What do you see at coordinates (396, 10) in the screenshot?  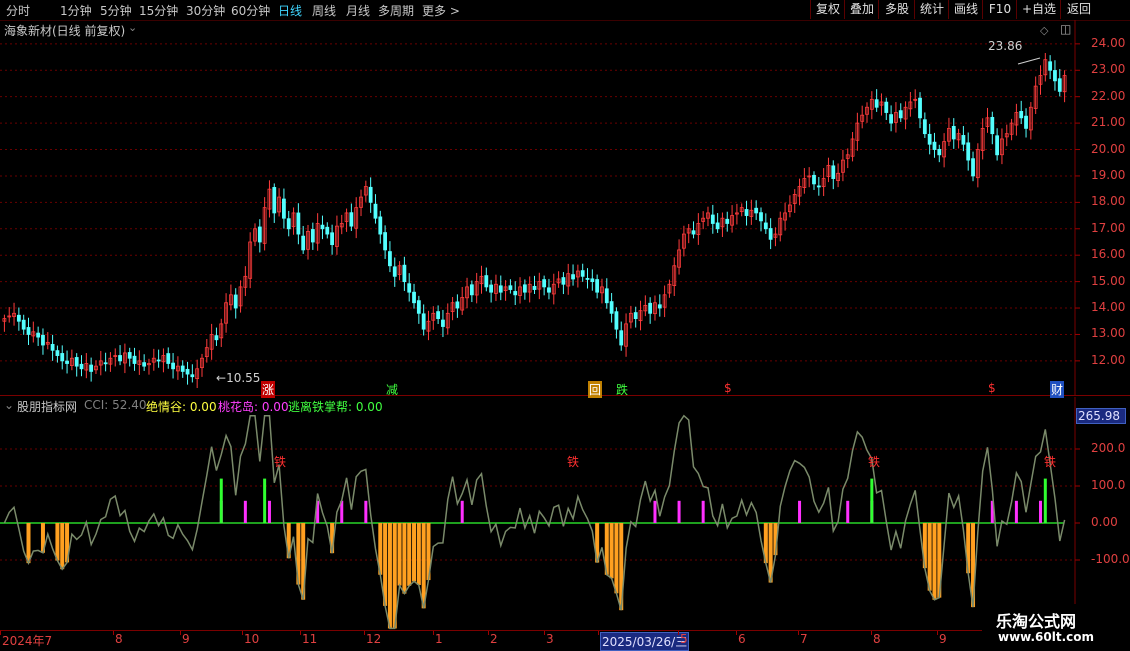 I see `period-tab-multi: 多周期` at bounding box center [396, 10].